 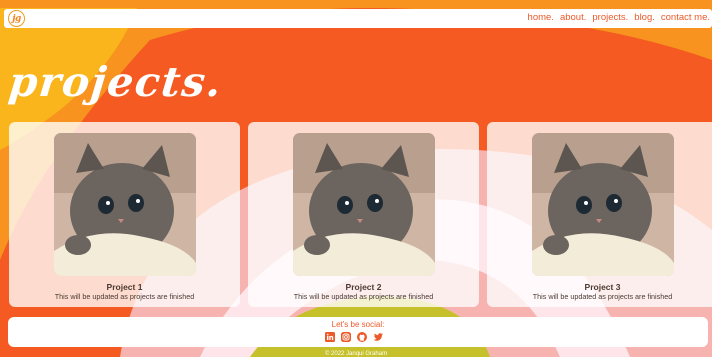 I want to click on project-title-1: Project 1, so click(x=124, y=287).